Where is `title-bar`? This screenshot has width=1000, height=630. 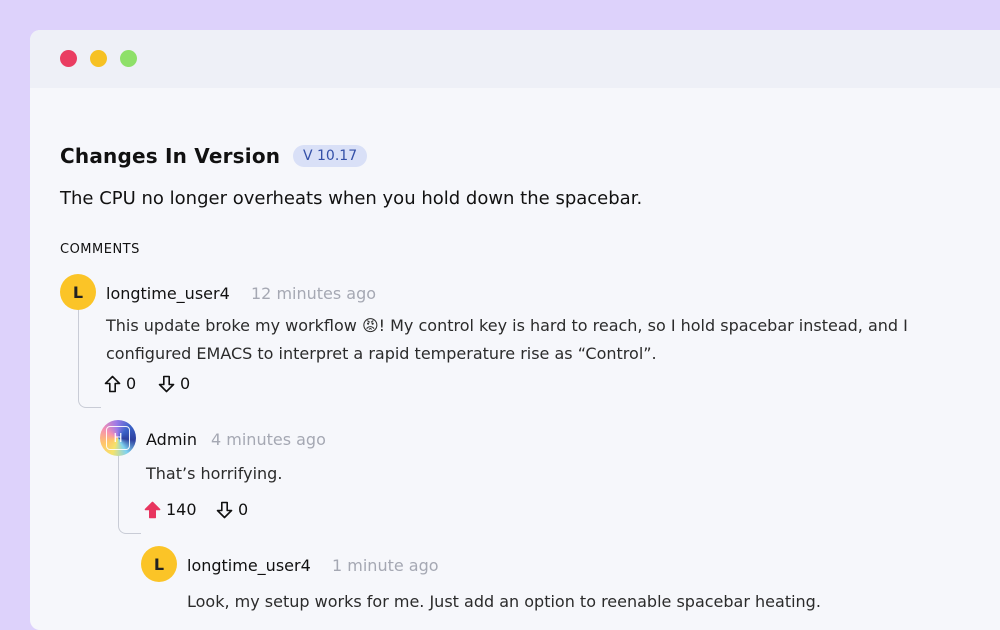 title-bar is located at coordinates (515, 59).